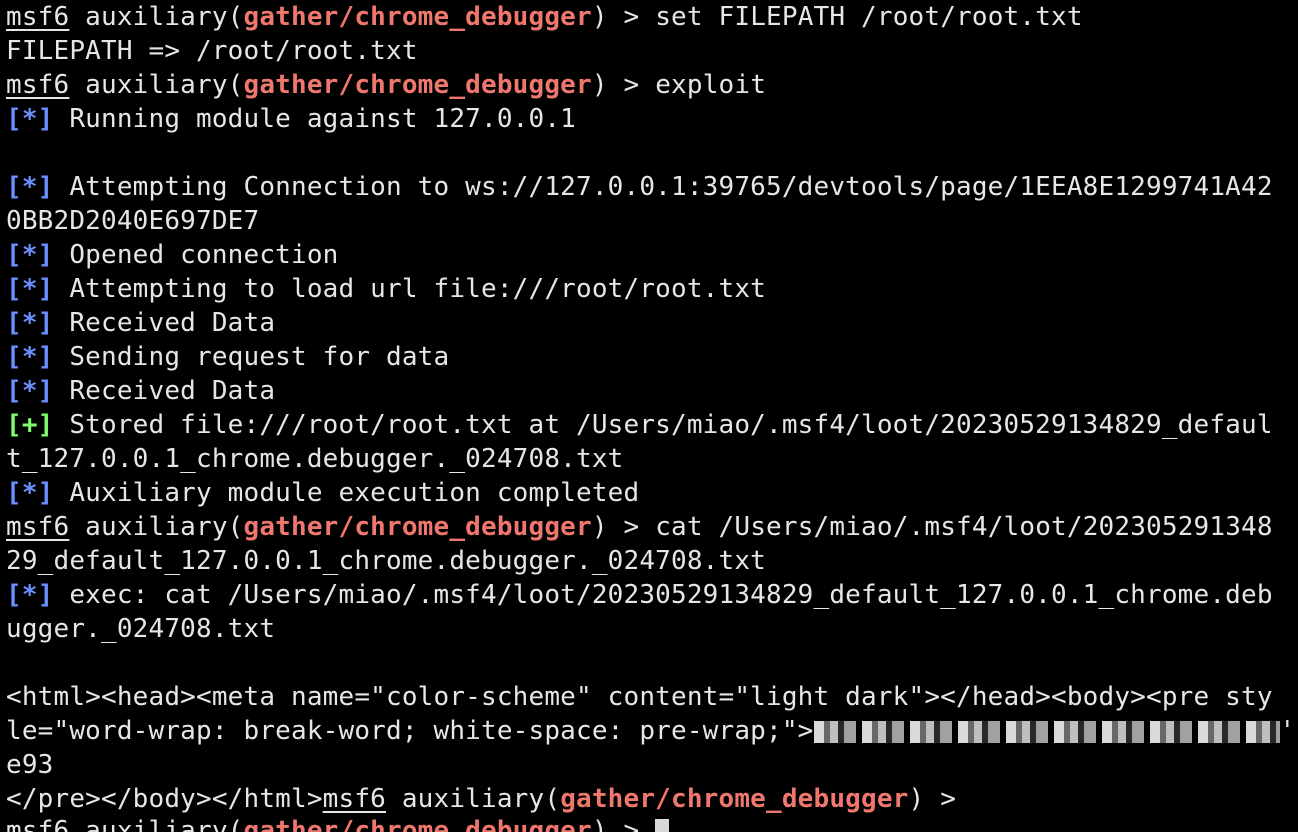 Image resolution: width=1298 pixels, height=832 pixels. Describe the element at coordinates (30, 765) in the screenshot. I see `terminal-line-23: e93` at that location.